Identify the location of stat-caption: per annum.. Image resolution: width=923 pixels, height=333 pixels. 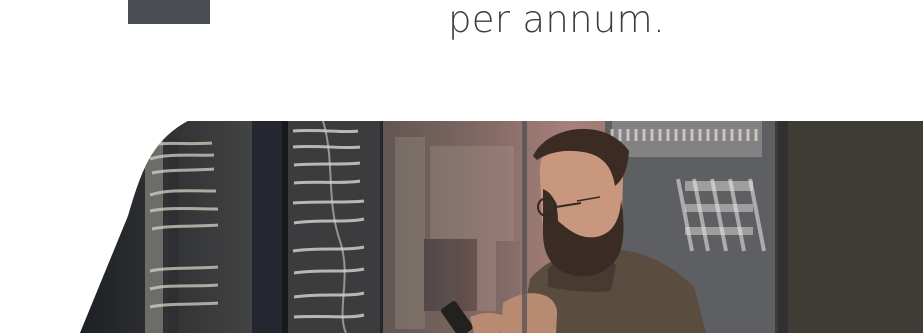
(557, 20).